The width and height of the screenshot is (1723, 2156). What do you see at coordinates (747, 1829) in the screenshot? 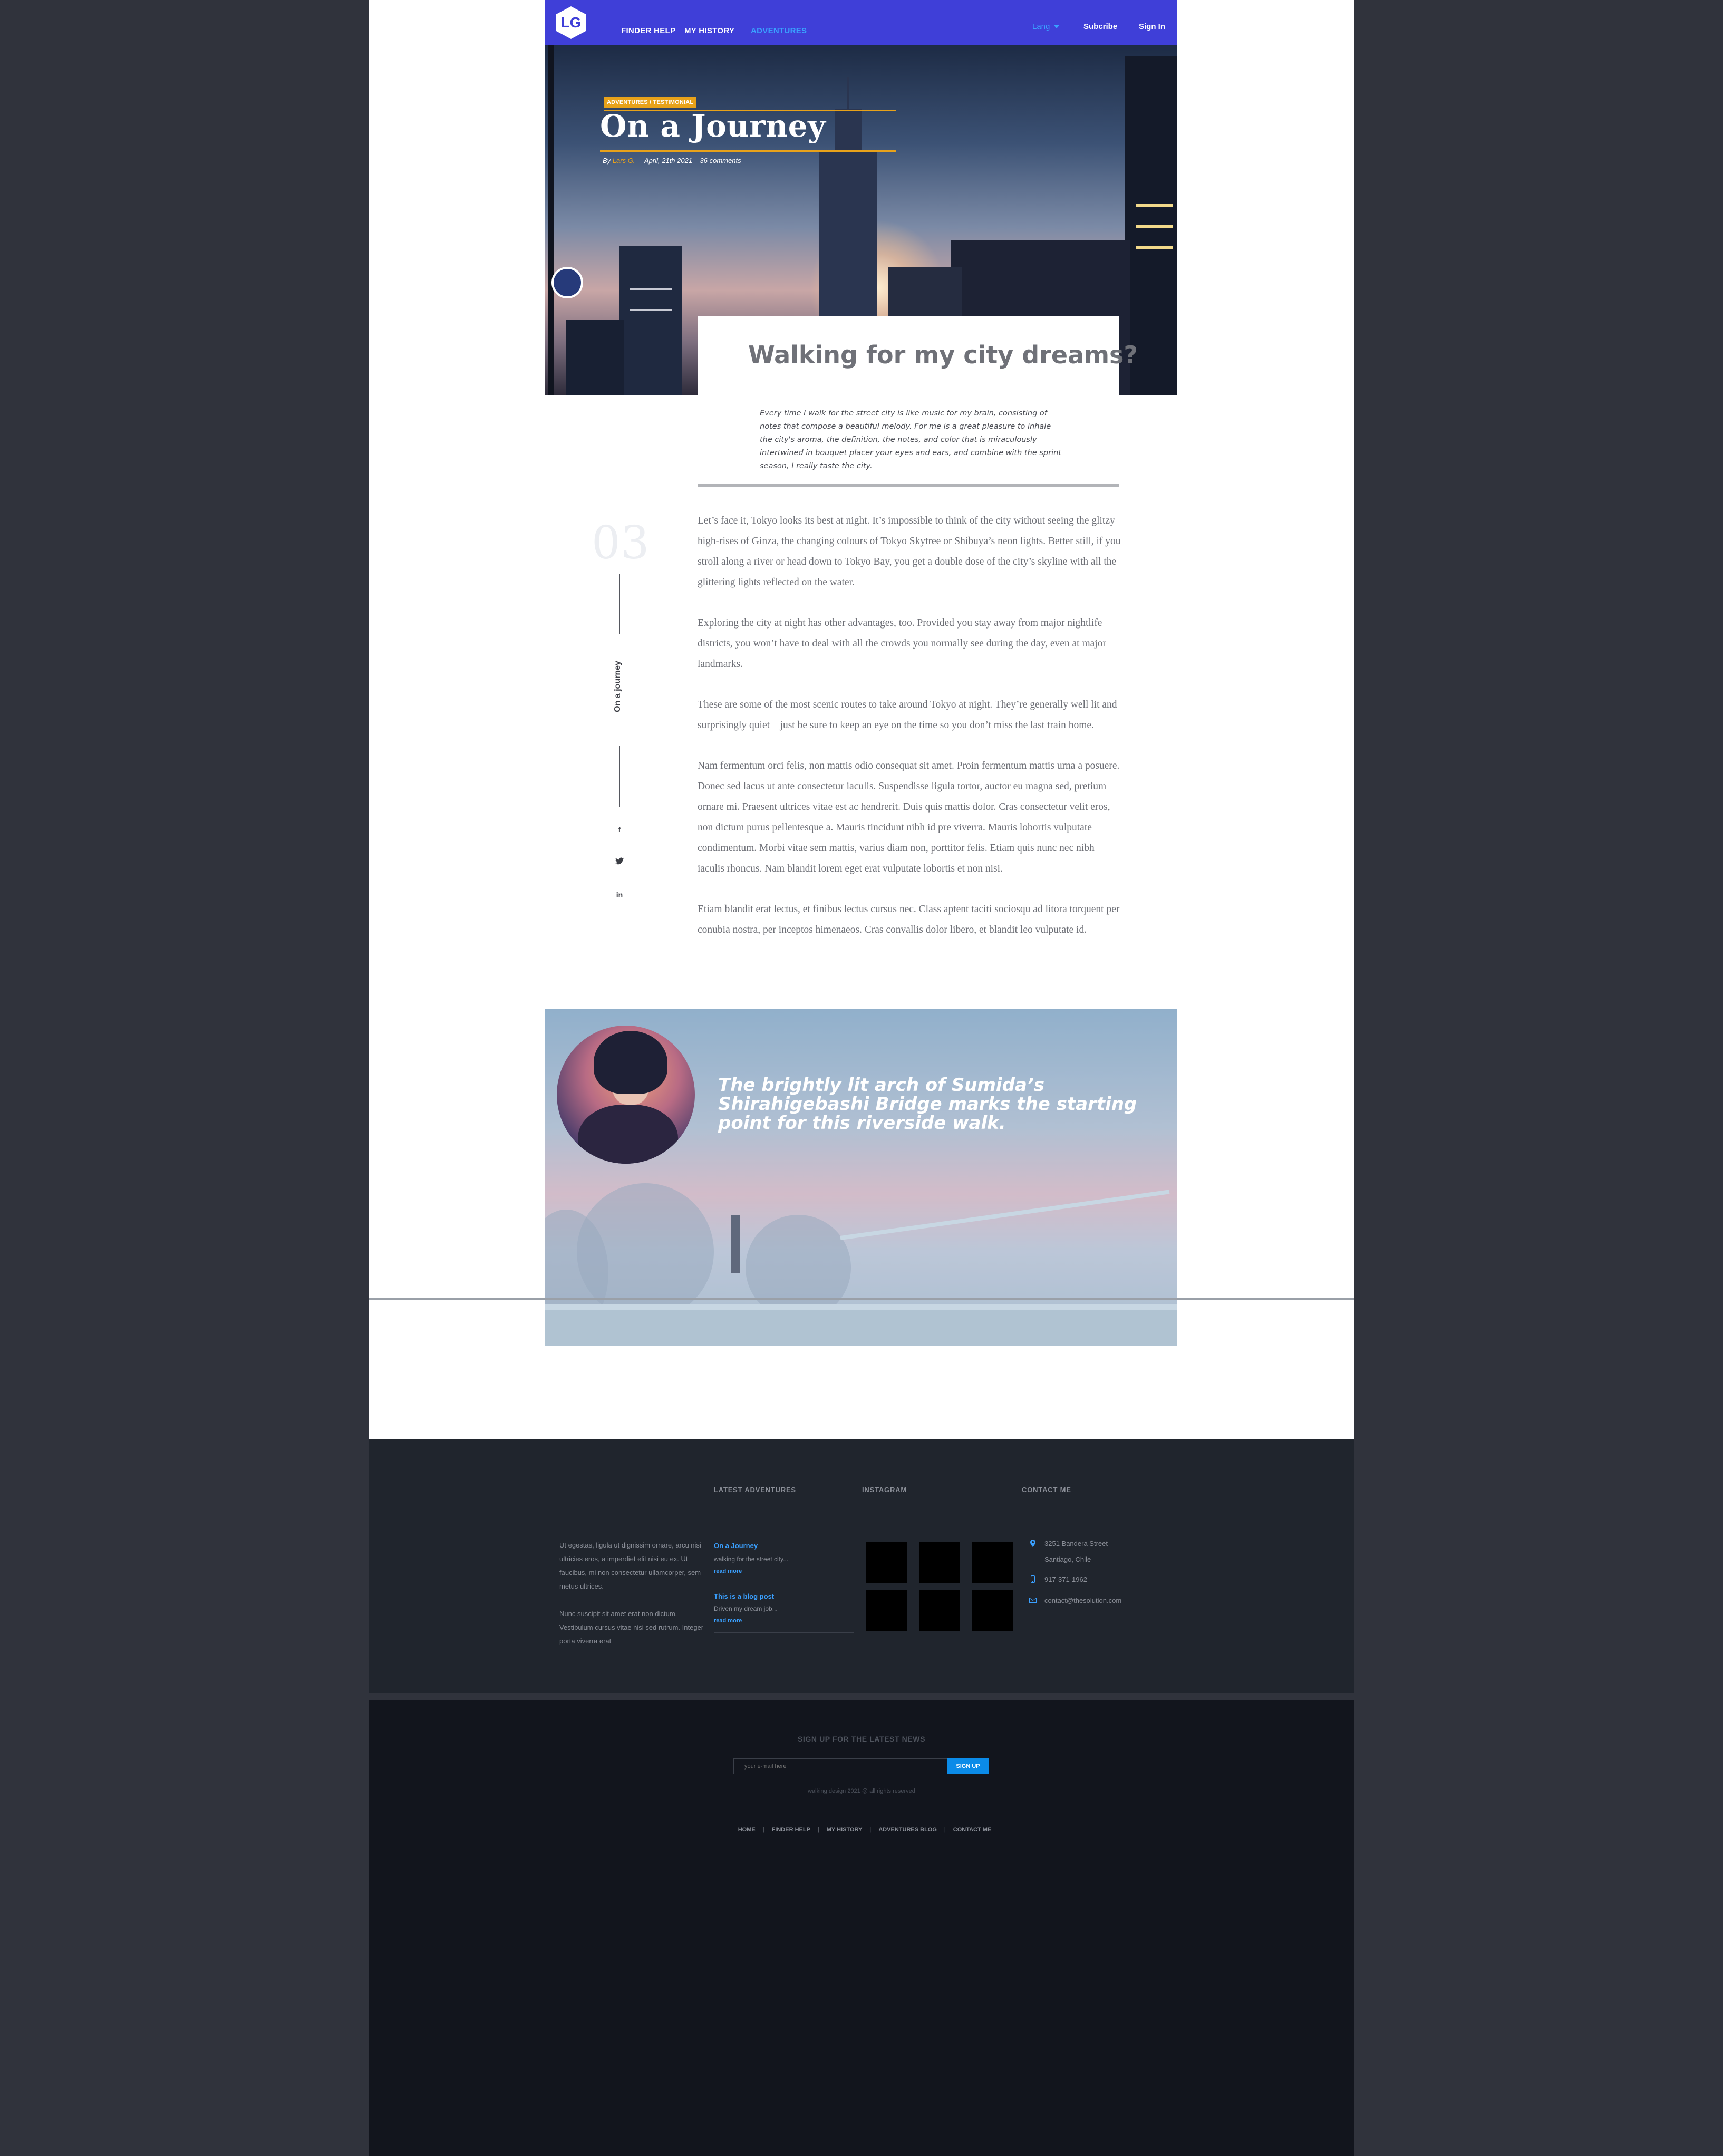
I see `footer-link-home: HOME` at bounding box center [747, 1829].